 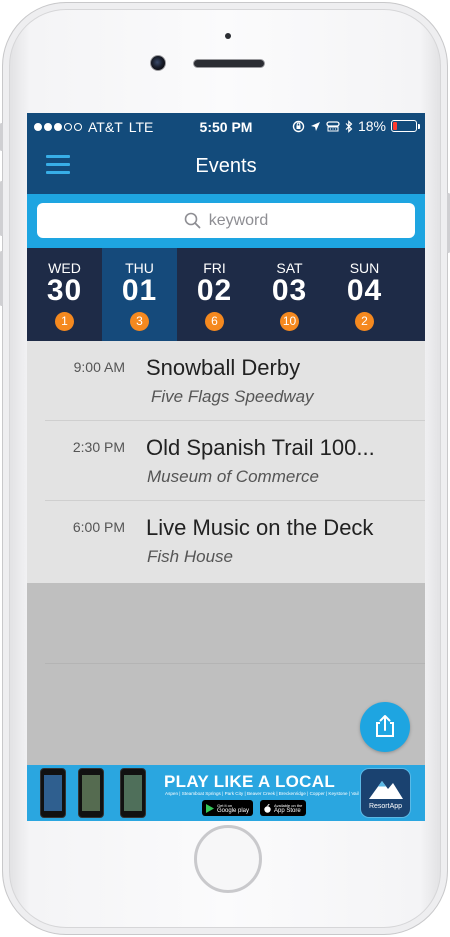 I want to click on bluetooth-icon, so click(x=349, y=126).